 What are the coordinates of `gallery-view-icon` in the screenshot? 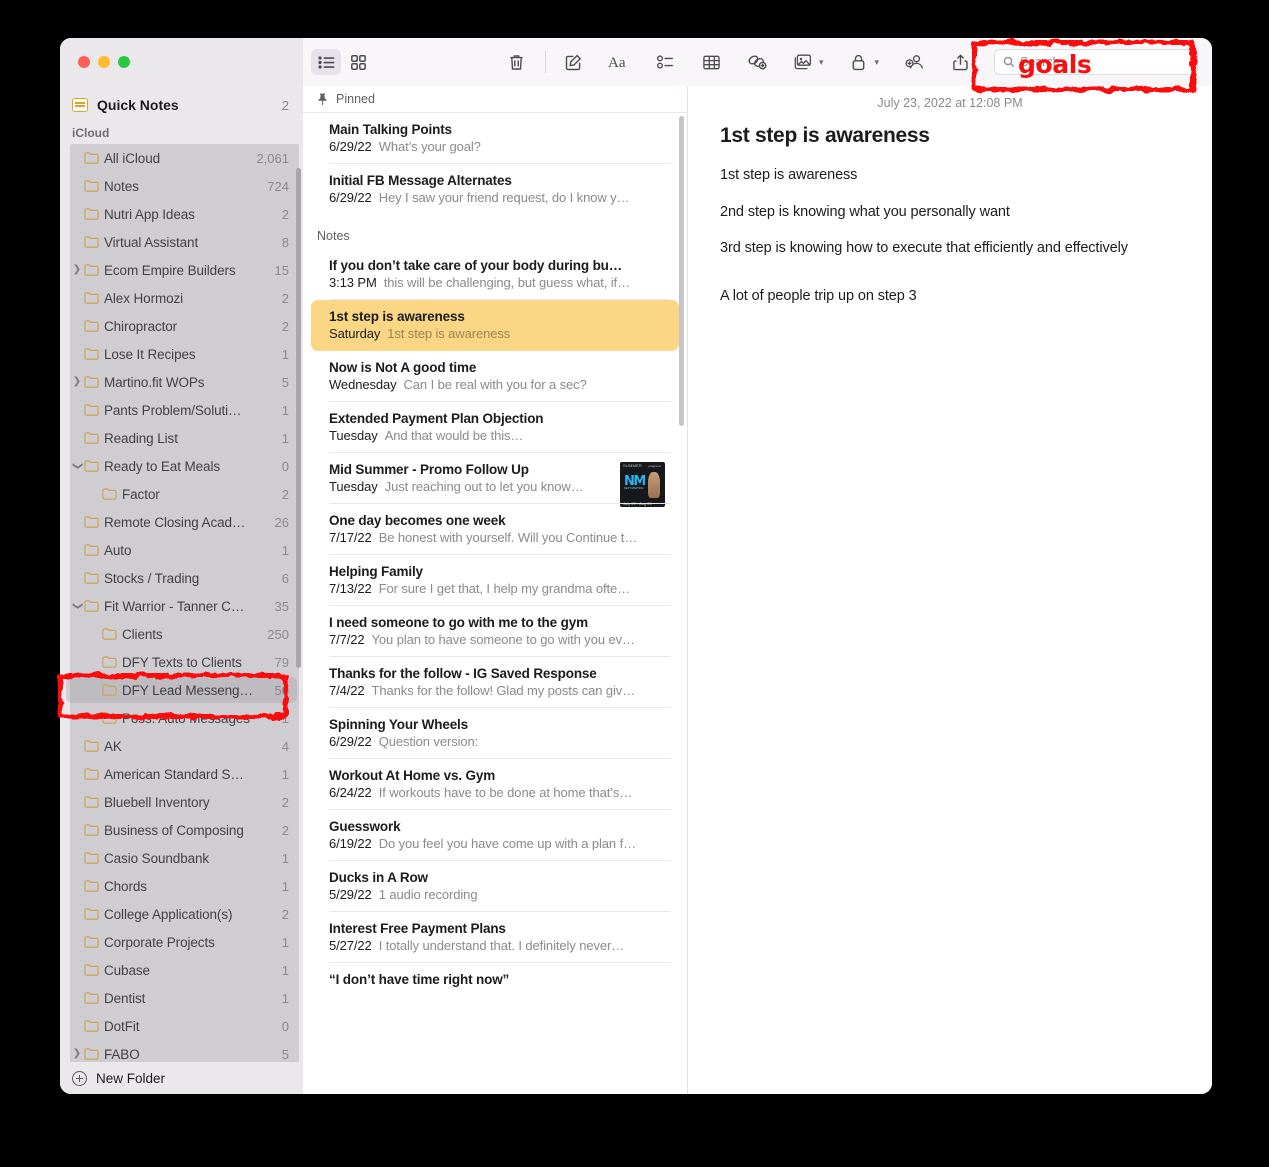 It's located at (358, 62).